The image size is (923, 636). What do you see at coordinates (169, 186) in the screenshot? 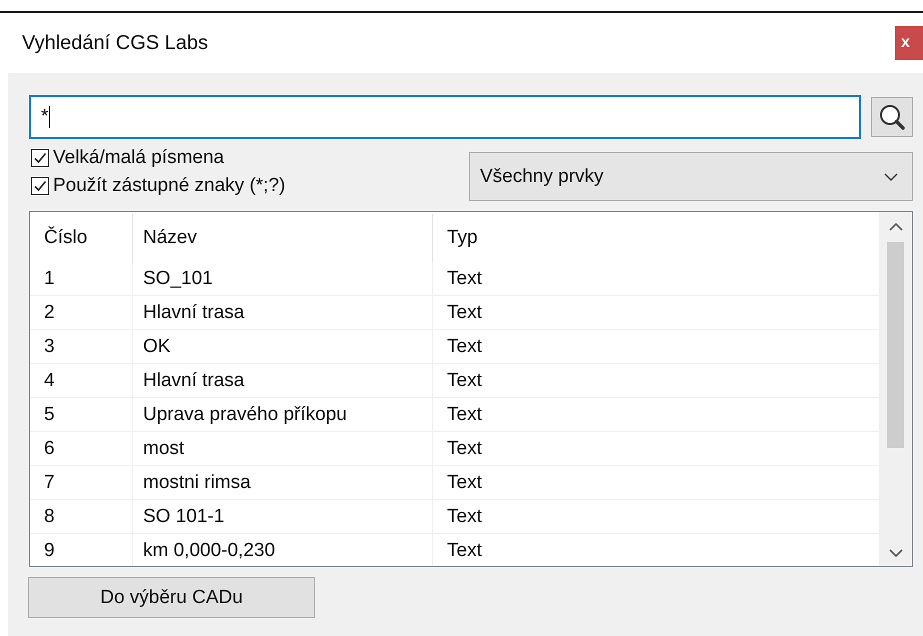
I see `checkbox-label: Použít zástupné znaky (*;?)` at bounding box center [169, 186].